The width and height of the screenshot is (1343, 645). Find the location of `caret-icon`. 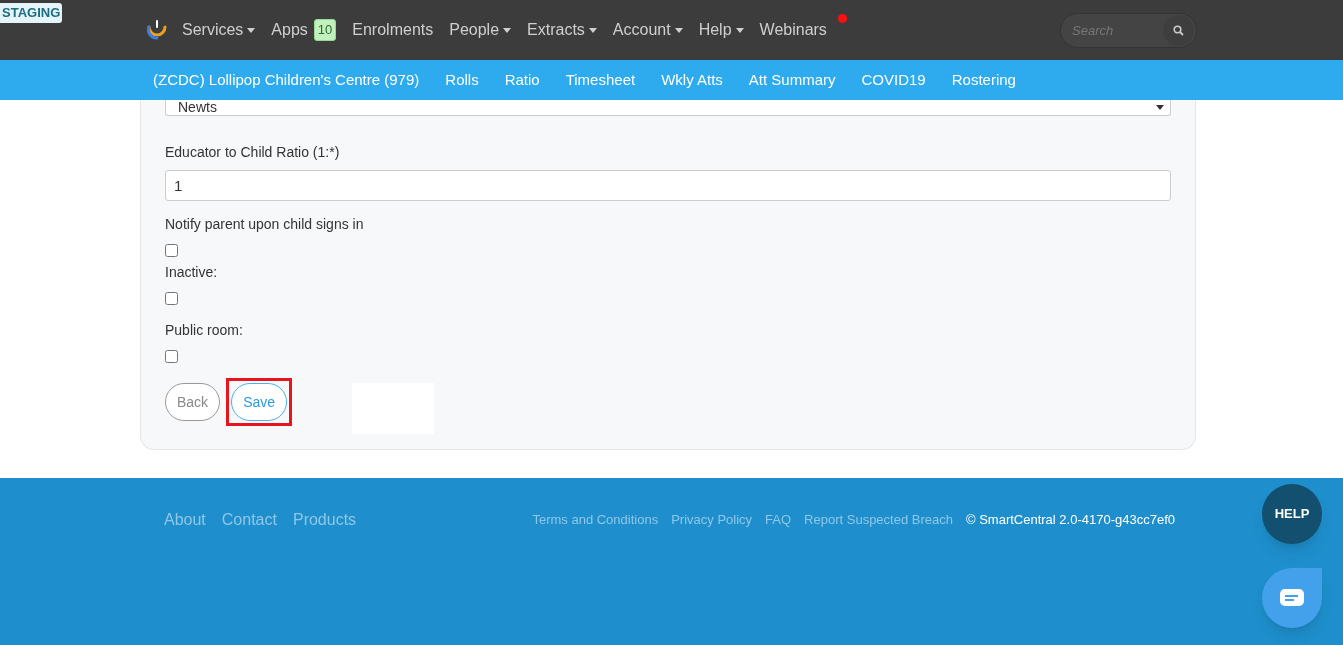

caret-icon is located at coordinates (1160, 107).